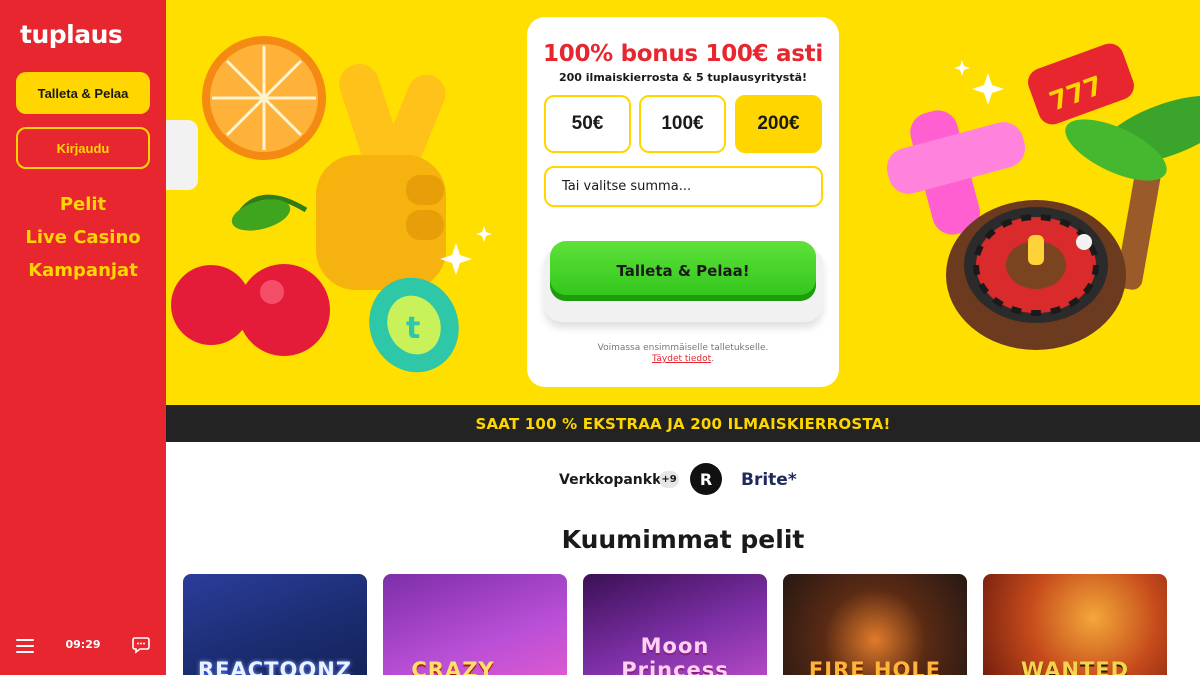  What do you see at coordinates (681, 359) in the screenshot?
I see `full-terms-link: Täydet tiedot` at bounding box center [681, 359].